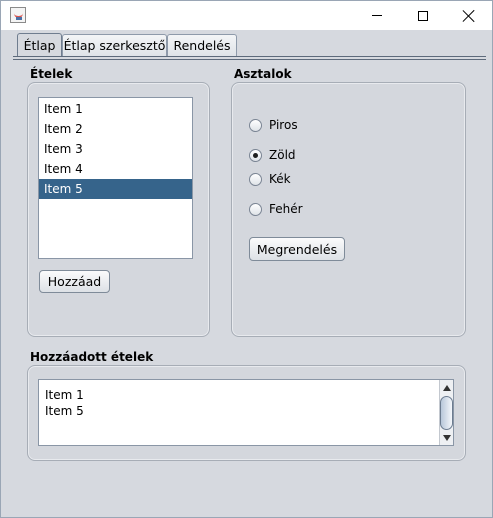 Image resolution: width=493 pixels, height=518 pixels. What do you see at coordinates (263, 74) in the screenshot?
I see `tables-section-title: Asztalok` at bounding box center [263, 74].